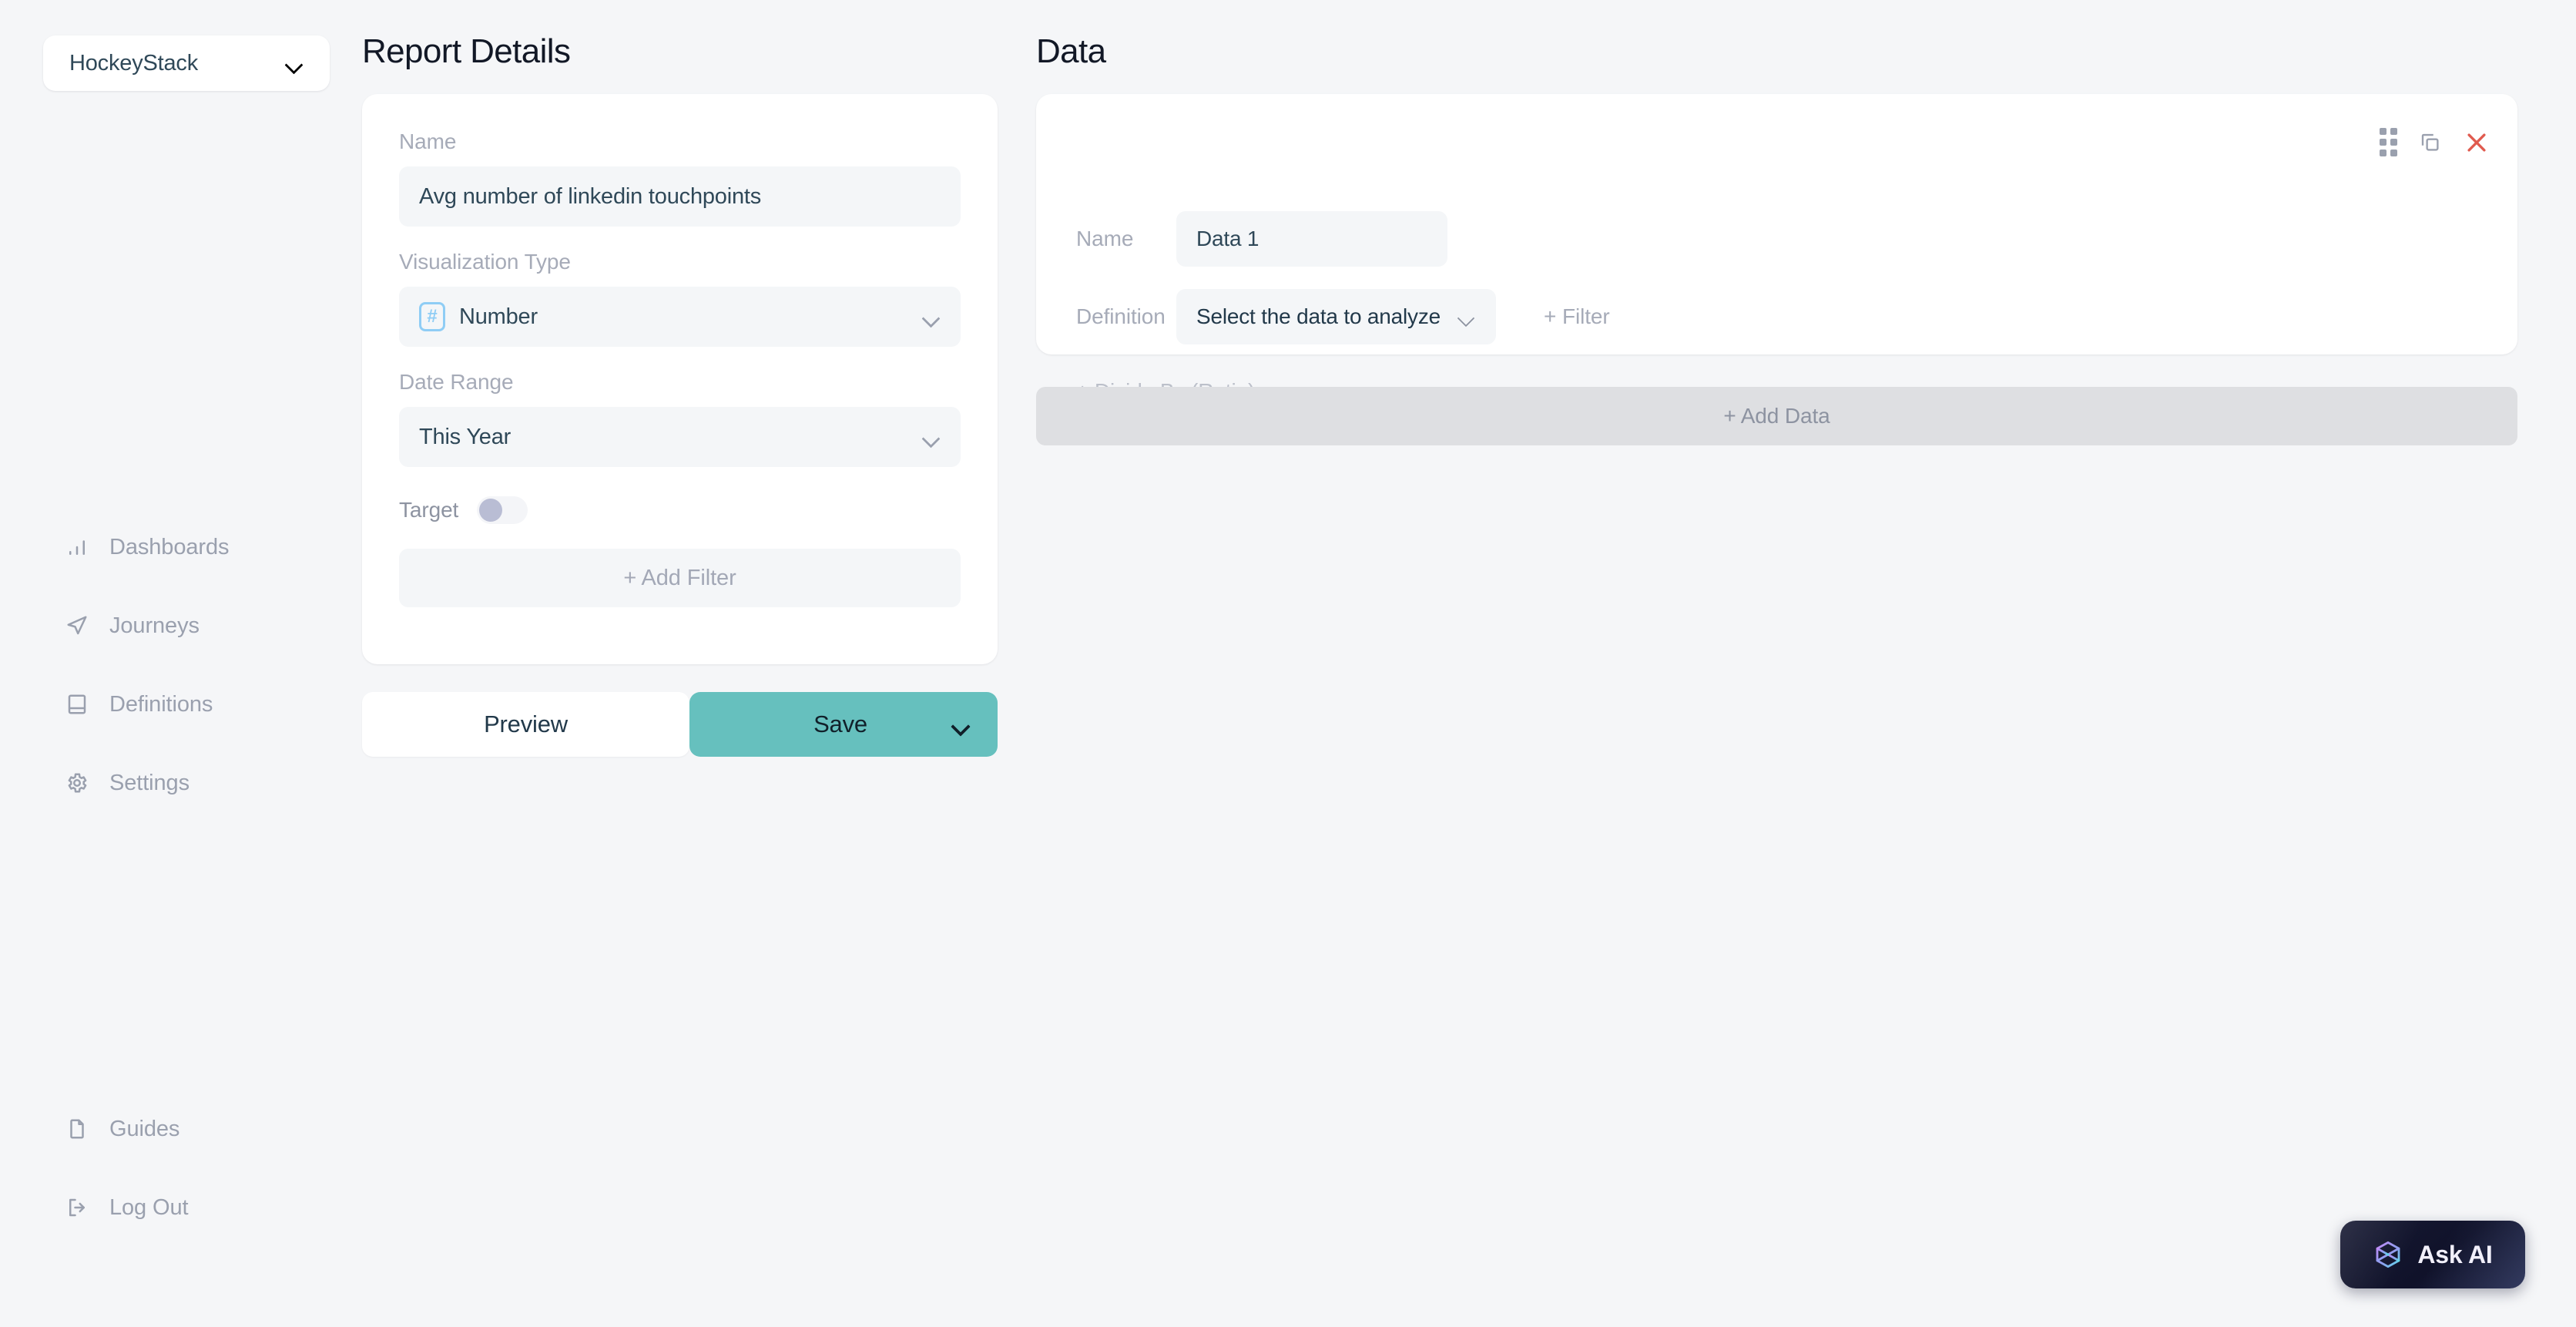  I want to click on sidebar-item-label: Guides, so click(144, 1128).